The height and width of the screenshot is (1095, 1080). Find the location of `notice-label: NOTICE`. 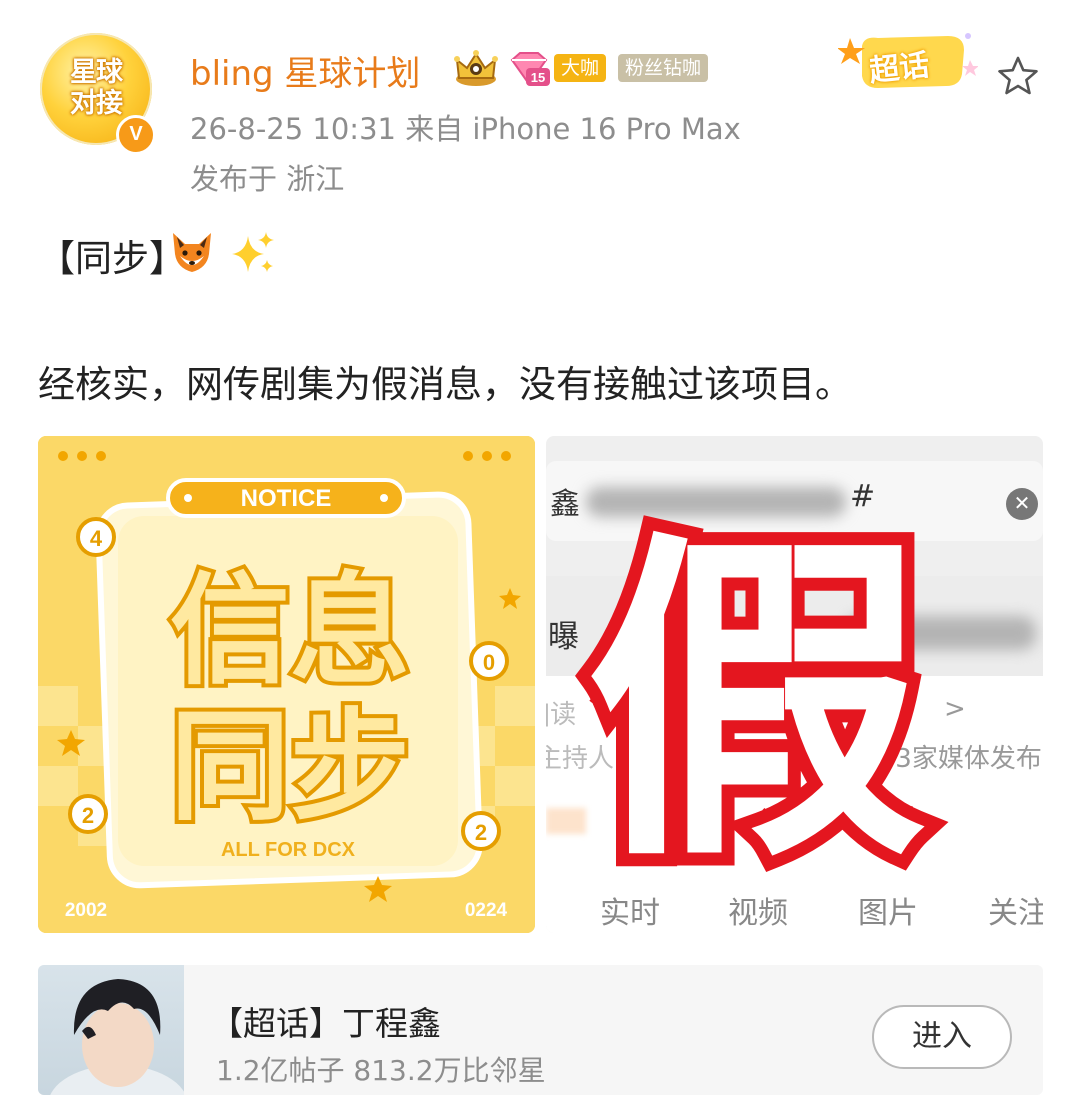

notice-label: NOTICE is located at coordinates (286, 498).